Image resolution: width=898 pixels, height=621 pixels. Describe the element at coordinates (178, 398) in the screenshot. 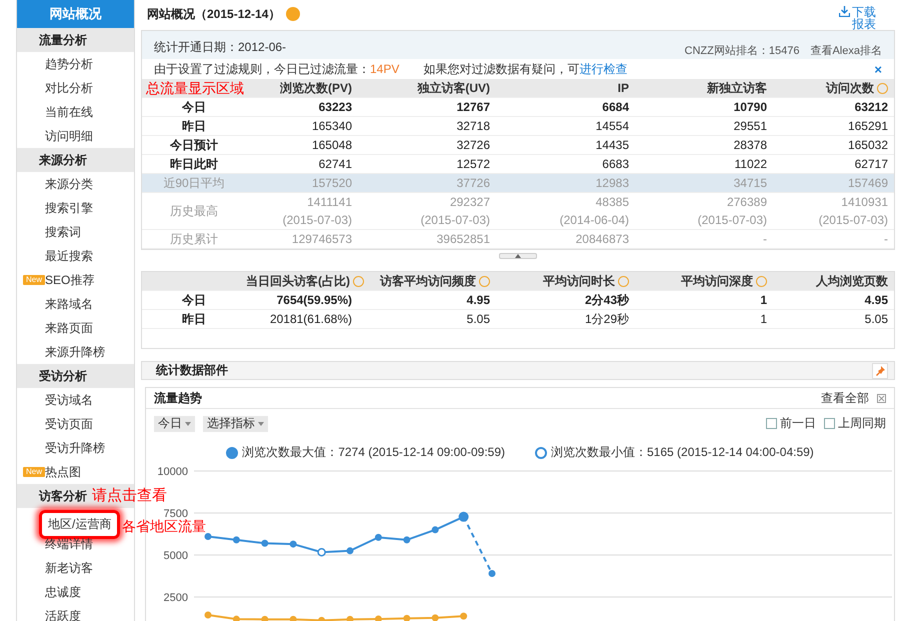

I see `panel-title: 流量趋势` at that location.